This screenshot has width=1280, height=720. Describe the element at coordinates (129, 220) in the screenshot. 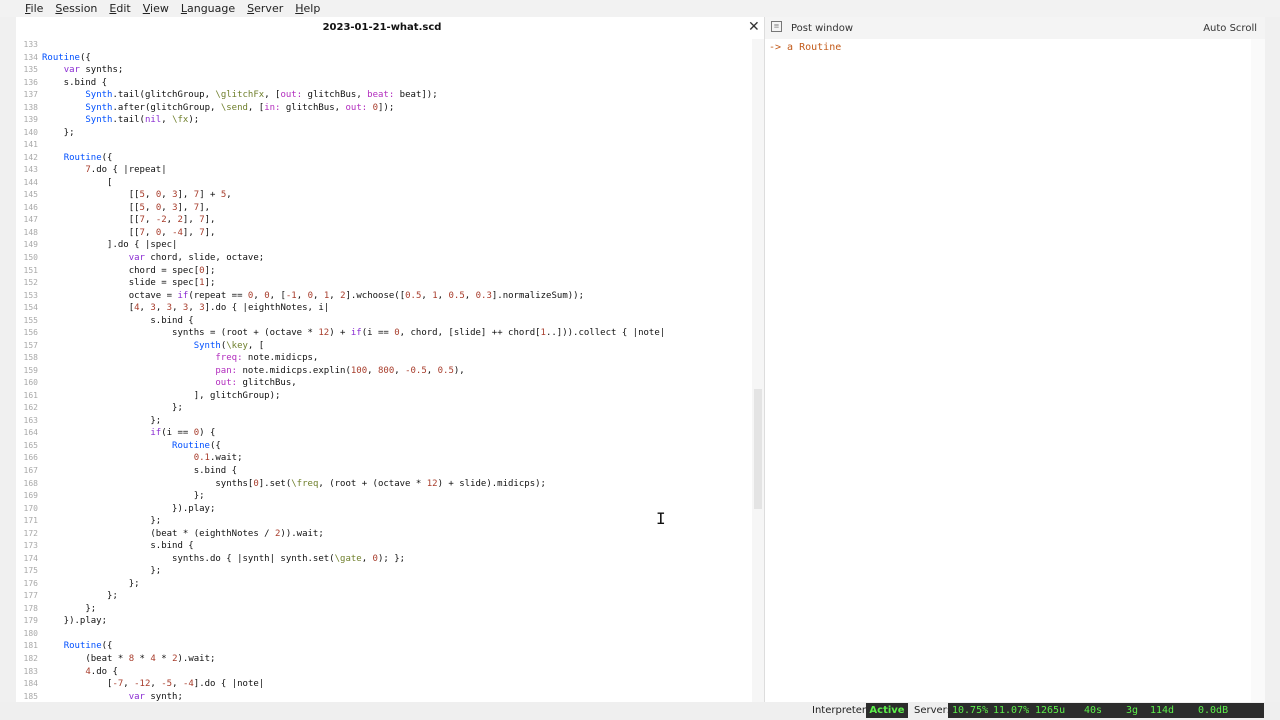

I see `code-text: [[7, -2, 2], 7],` at that location.